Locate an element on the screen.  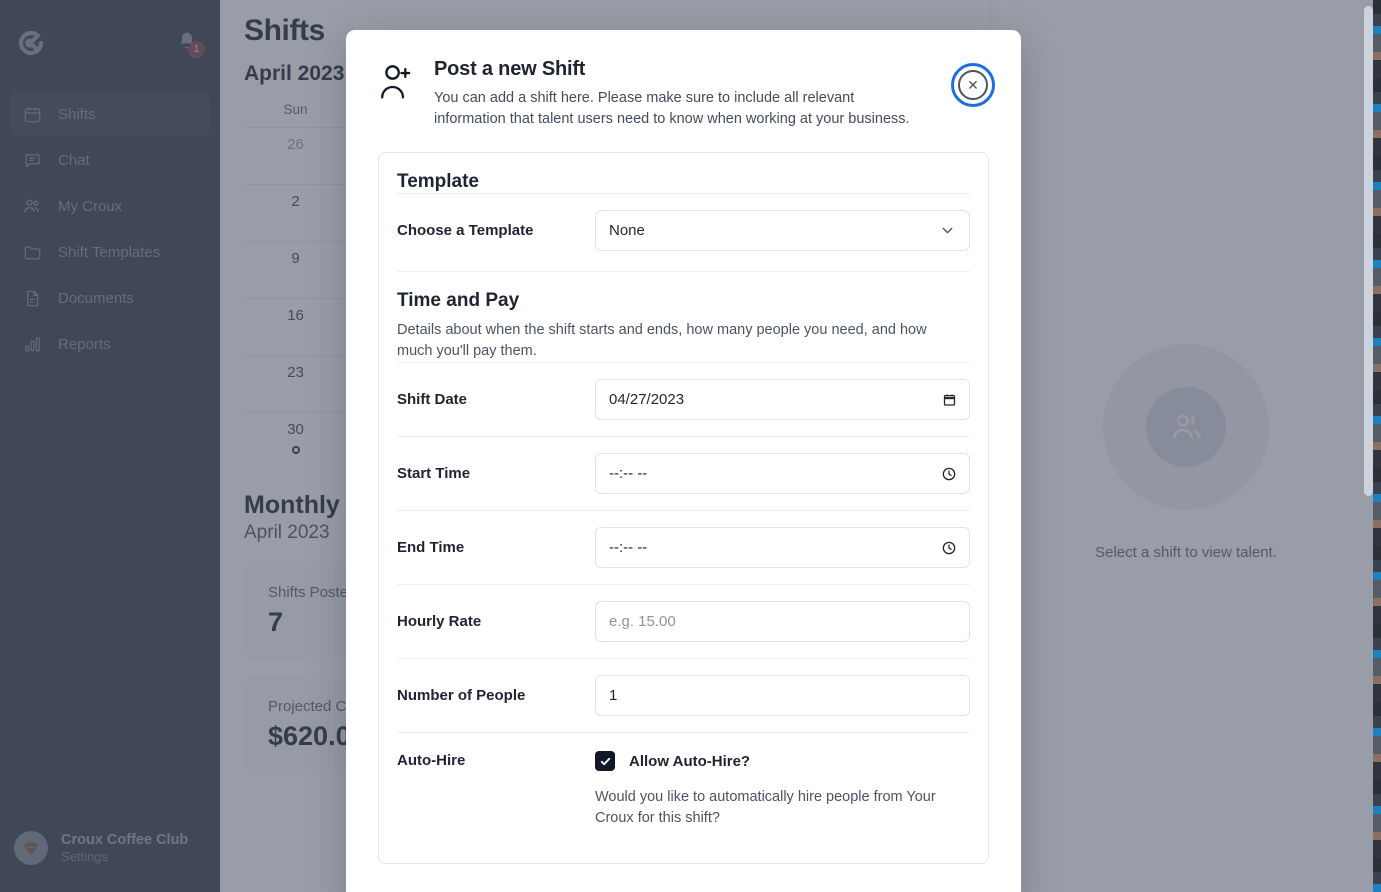
start-time-value: --:-- -- is located at coordinates (628, 474).